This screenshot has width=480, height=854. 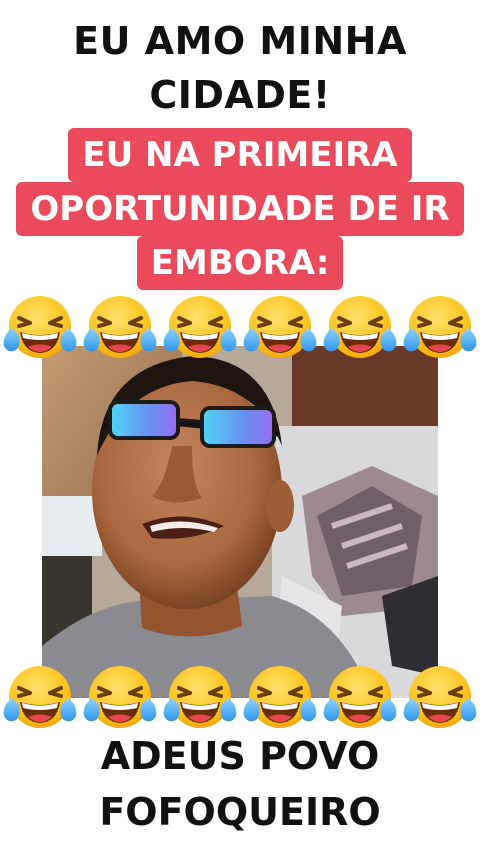 I want to click on emoji-row-bottom, so click(x=240, y=697).